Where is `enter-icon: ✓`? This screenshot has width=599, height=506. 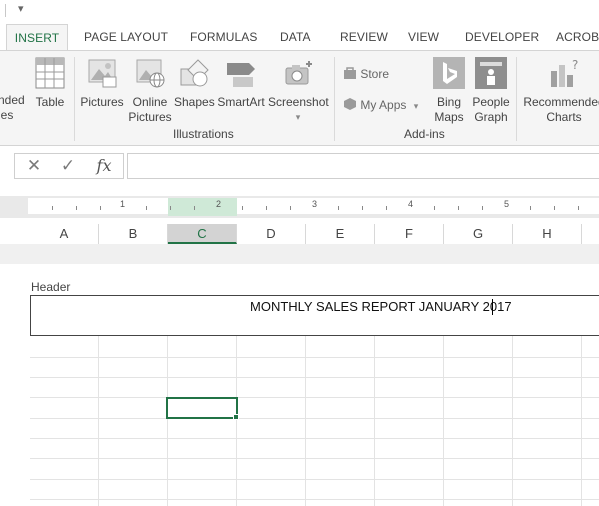
enter-icon: ✓ is located at coordinates (68, 166).